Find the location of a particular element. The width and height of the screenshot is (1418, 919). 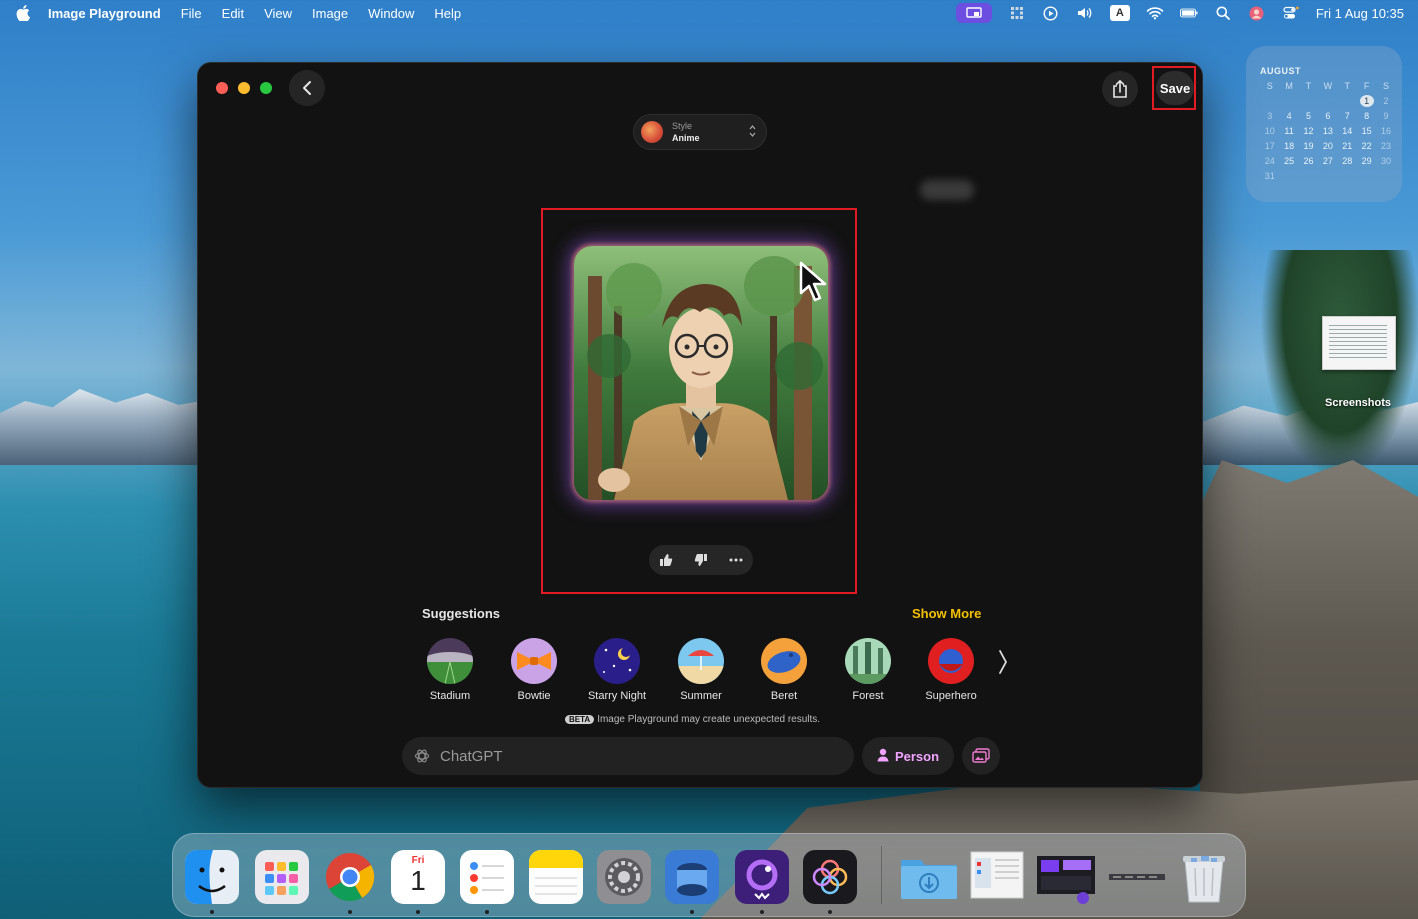

menu-window: Window is located at coordinates (391, 13).